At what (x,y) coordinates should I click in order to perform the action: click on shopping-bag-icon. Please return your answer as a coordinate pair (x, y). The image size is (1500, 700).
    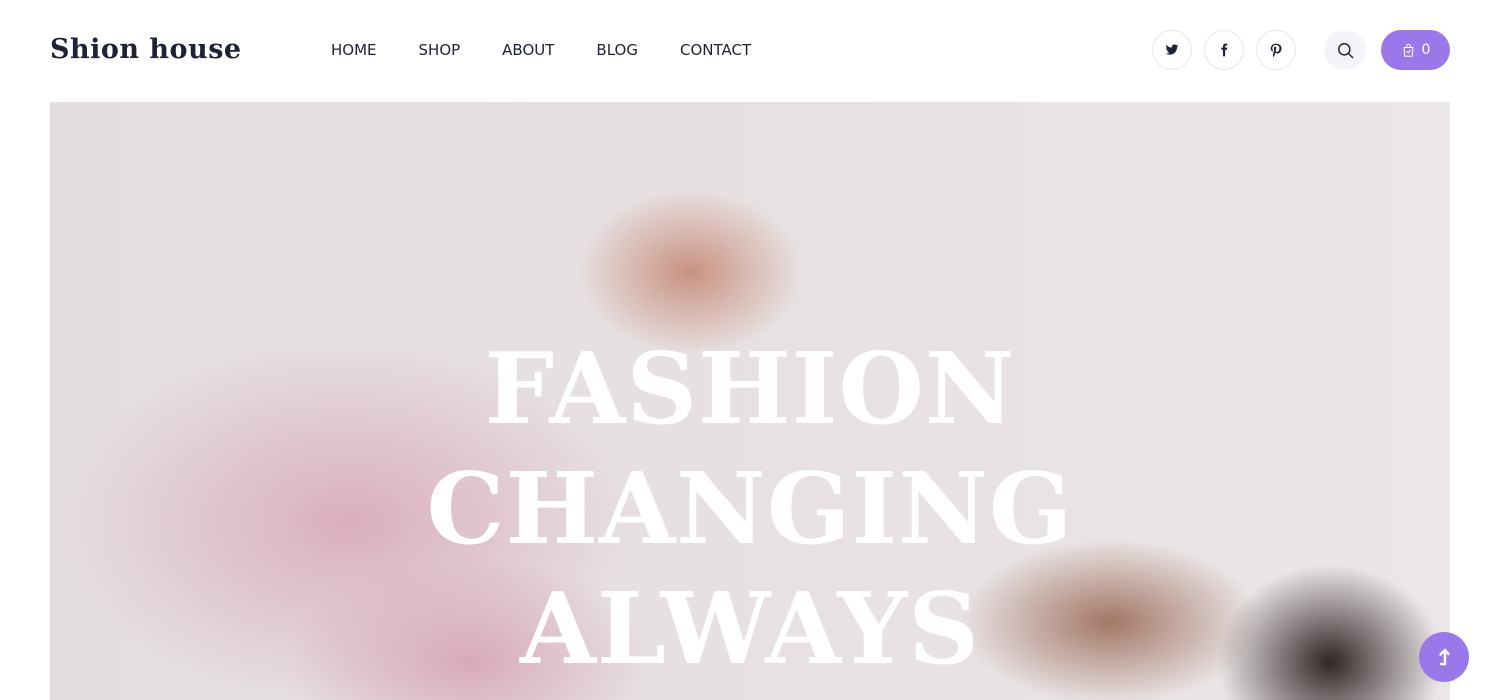
    Looking at the image, I should click on (1408, 50).